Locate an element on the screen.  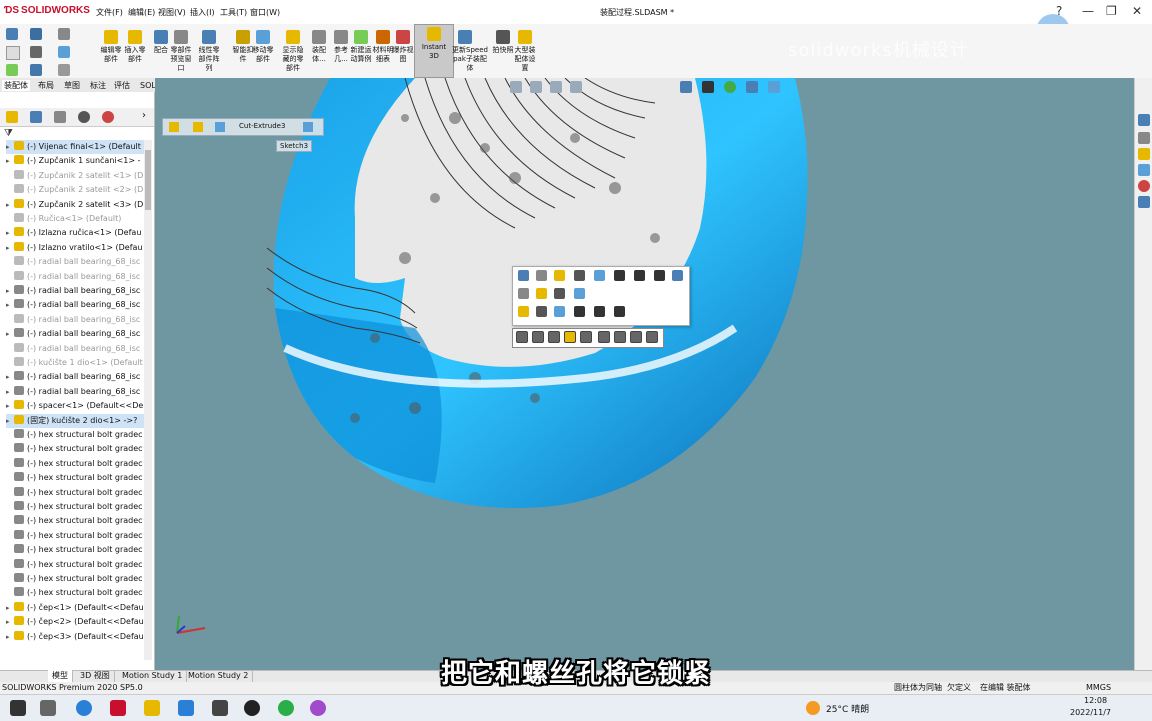
tree-item: ▸ (-) Zupčanik 2 satelit <3> (D is located at coordinates (77, 205).